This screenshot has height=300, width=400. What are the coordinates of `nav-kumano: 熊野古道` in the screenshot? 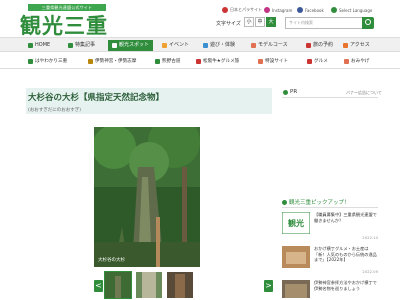 It's located at (167, 61).